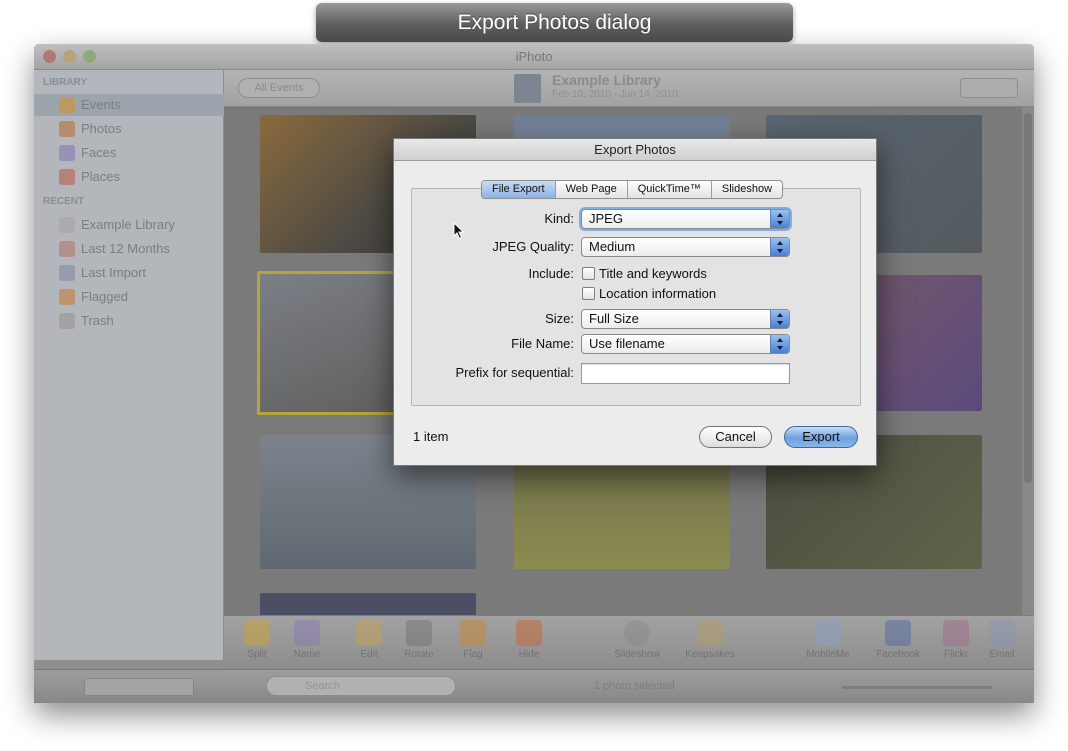  I want to click on export-button: Export, so click(821, 437).